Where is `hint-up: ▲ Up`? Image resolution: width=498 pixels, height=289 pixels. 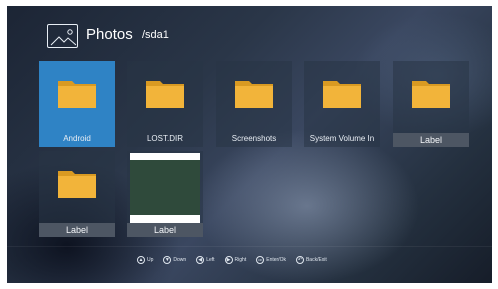
hint-up: ▲ Up is located at coordinates (145, 260).